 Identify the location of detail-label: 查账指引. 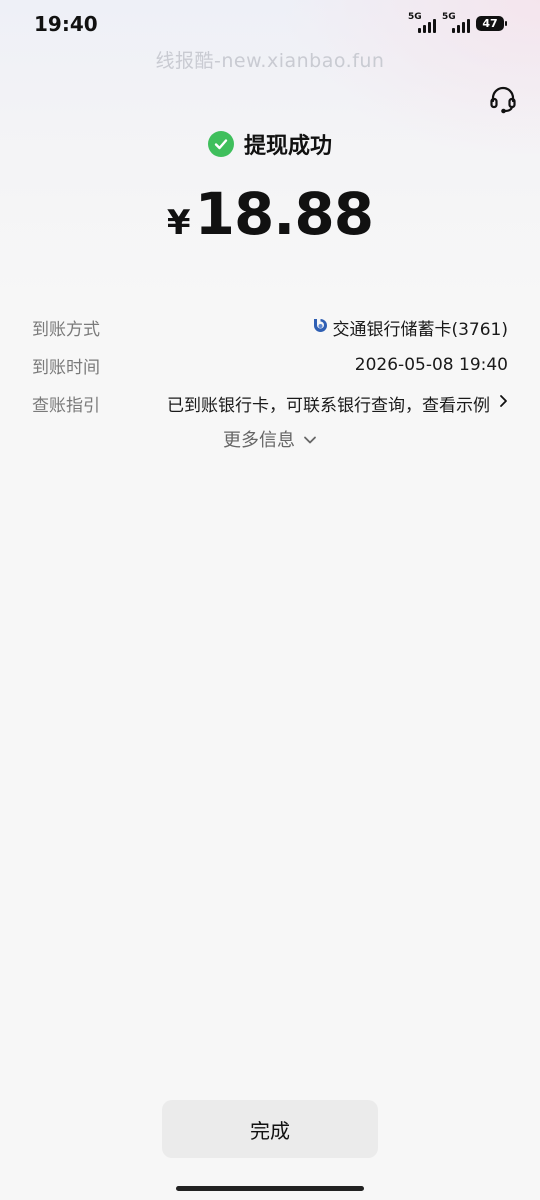
(66, 405).